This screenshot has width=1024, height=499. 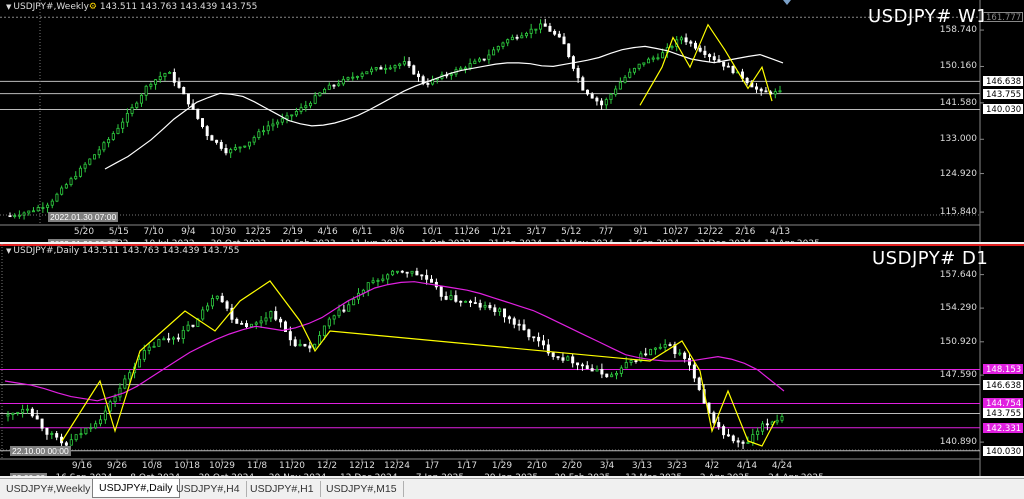 What do you see at coordinates (787, 2) in the screenshot?
I see `chart-shift-marker` at bounding box center [787, 2].